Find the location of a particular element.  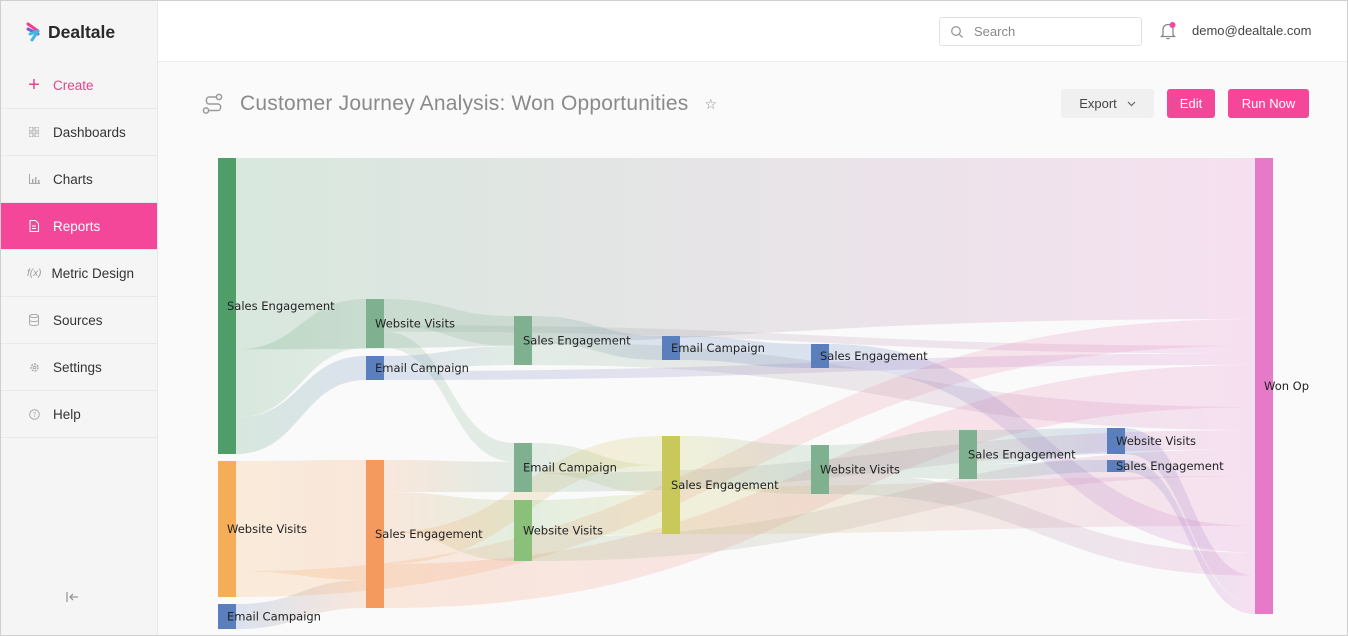

chevron-down-icon is located at coordinates (1131, 104).